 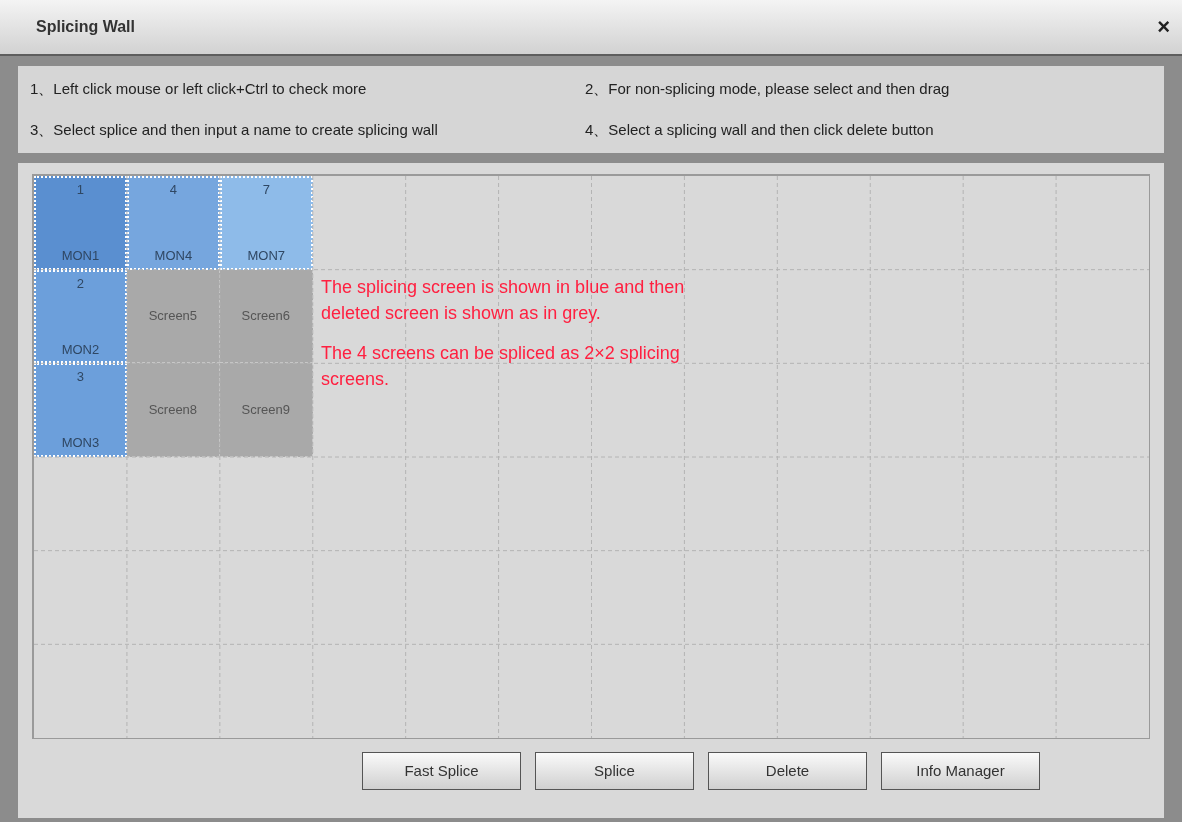 I want to click on instruction-text: 3、Select splice and then input a name to create splicing wall, so click(x=234, y=129).